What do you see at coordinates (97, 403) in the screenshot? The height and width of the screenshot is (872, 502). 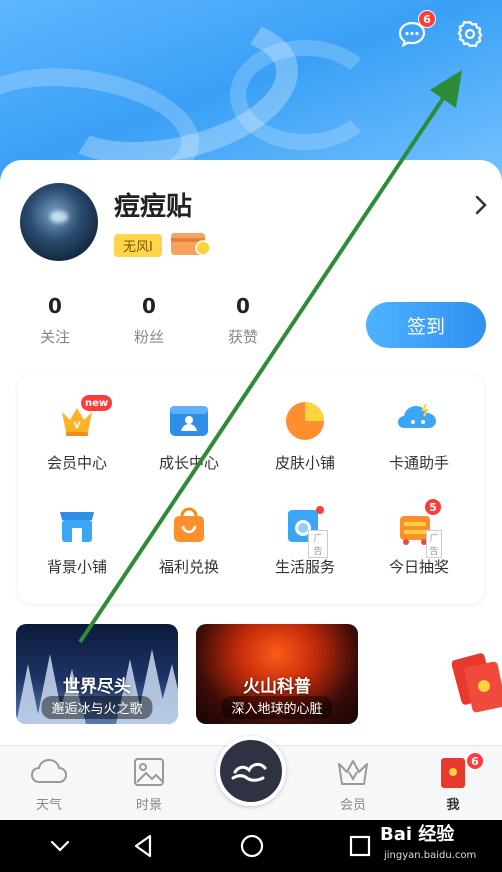 I see `new-badge: new` at bounding box center [97, 403].